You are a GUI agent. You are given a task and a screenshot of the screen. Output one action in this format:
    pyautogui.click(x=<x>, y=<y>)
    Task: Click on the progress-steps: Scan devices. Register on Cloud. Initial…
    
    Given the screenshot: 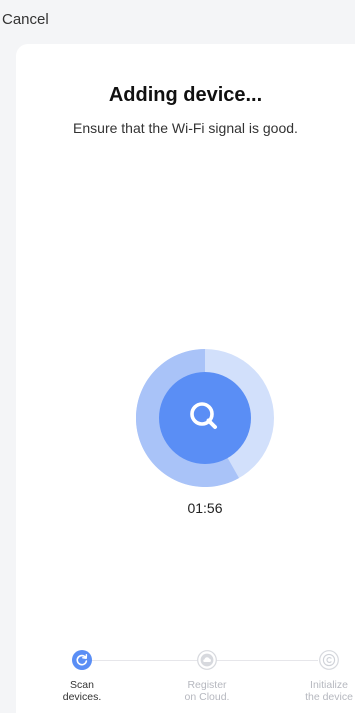 What is the action you would take?
    pyautogui.click(x=185, y=676)
    